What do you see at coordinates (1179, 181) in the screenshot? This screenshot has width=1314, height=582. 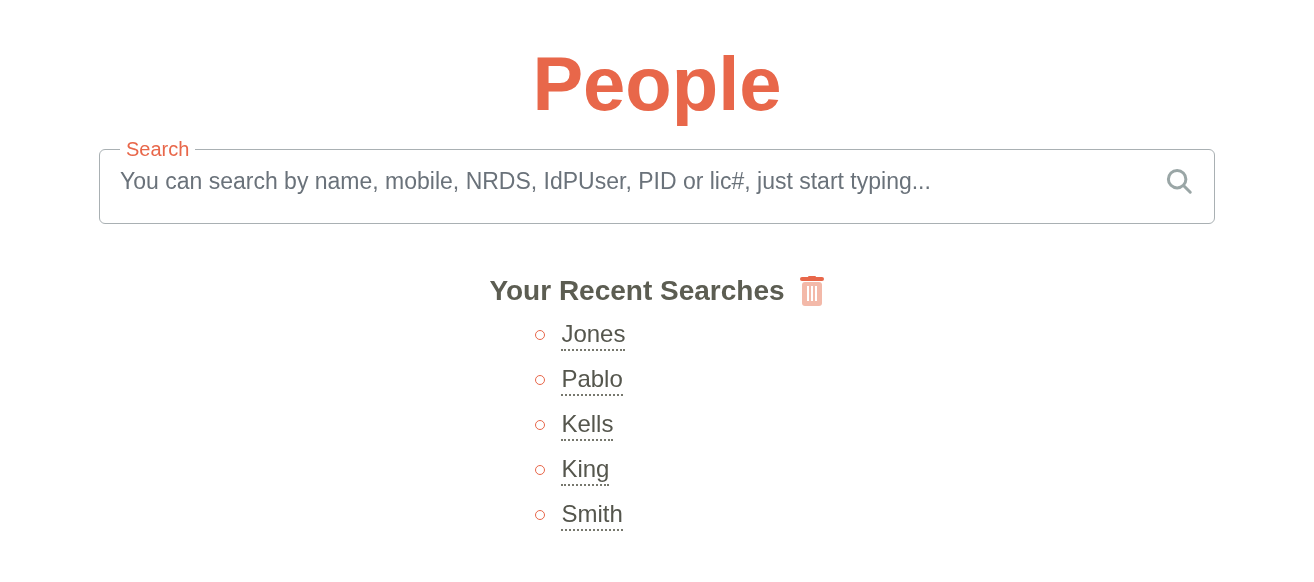 I see `search-icon` at bounding box center [1179, 181].